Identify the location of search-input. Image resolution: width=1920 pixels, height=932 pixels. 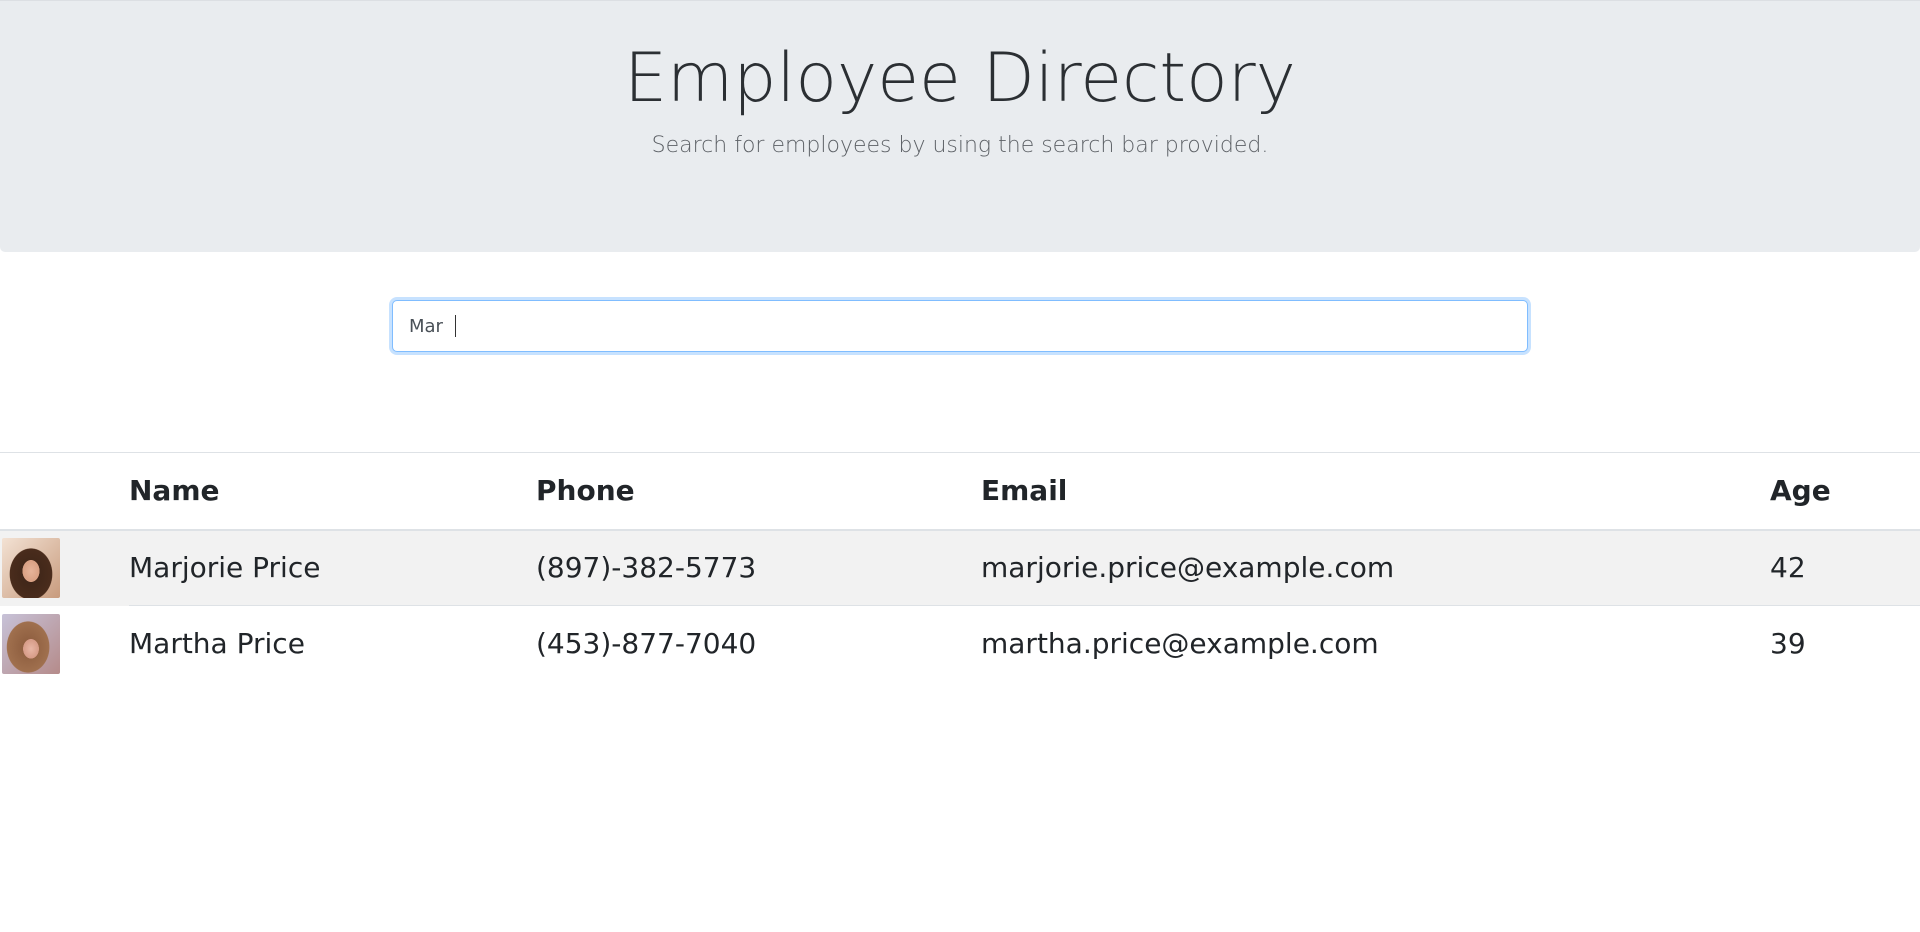
(960, 326).